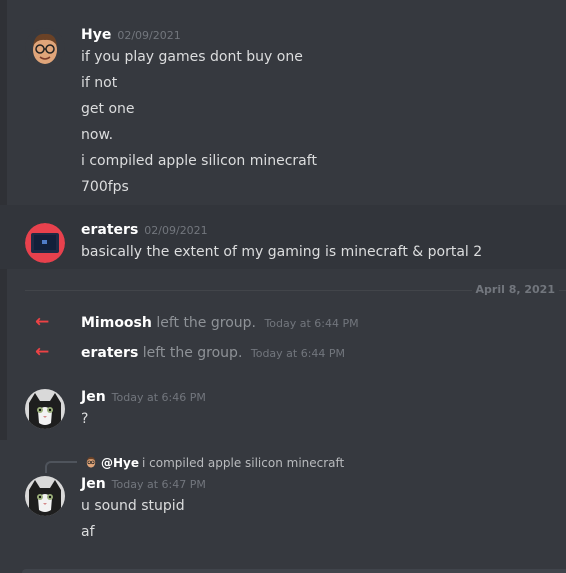  I want to click on message-header: Jen Today at 6:46 PM, so click(143, 397).